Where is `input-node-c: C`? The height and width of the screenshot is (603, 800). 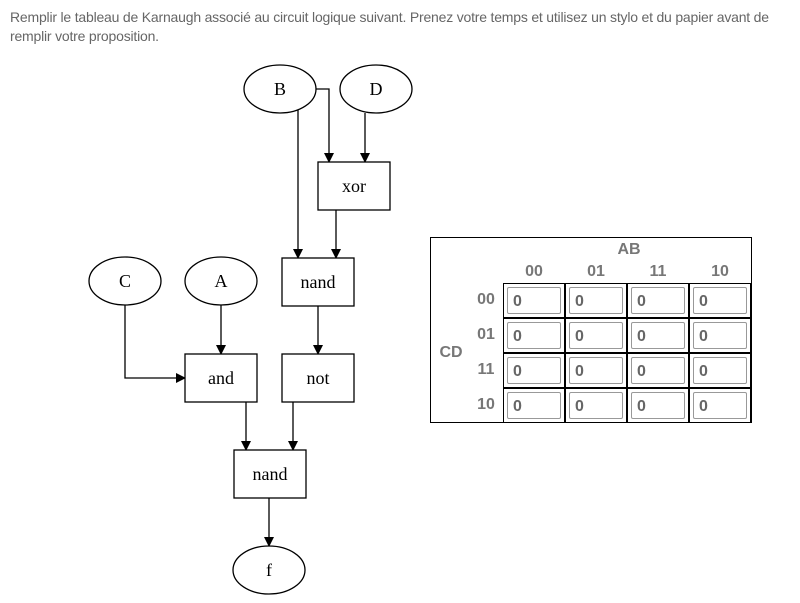 input-node-c: C is located at coordinates (125, 281).